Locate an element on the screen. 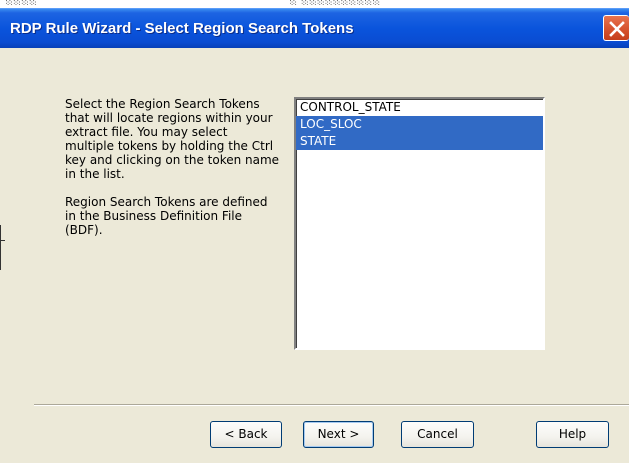 The height and width of the screenshot is (463, 629). close-icon is located at coordinates (617, 29).